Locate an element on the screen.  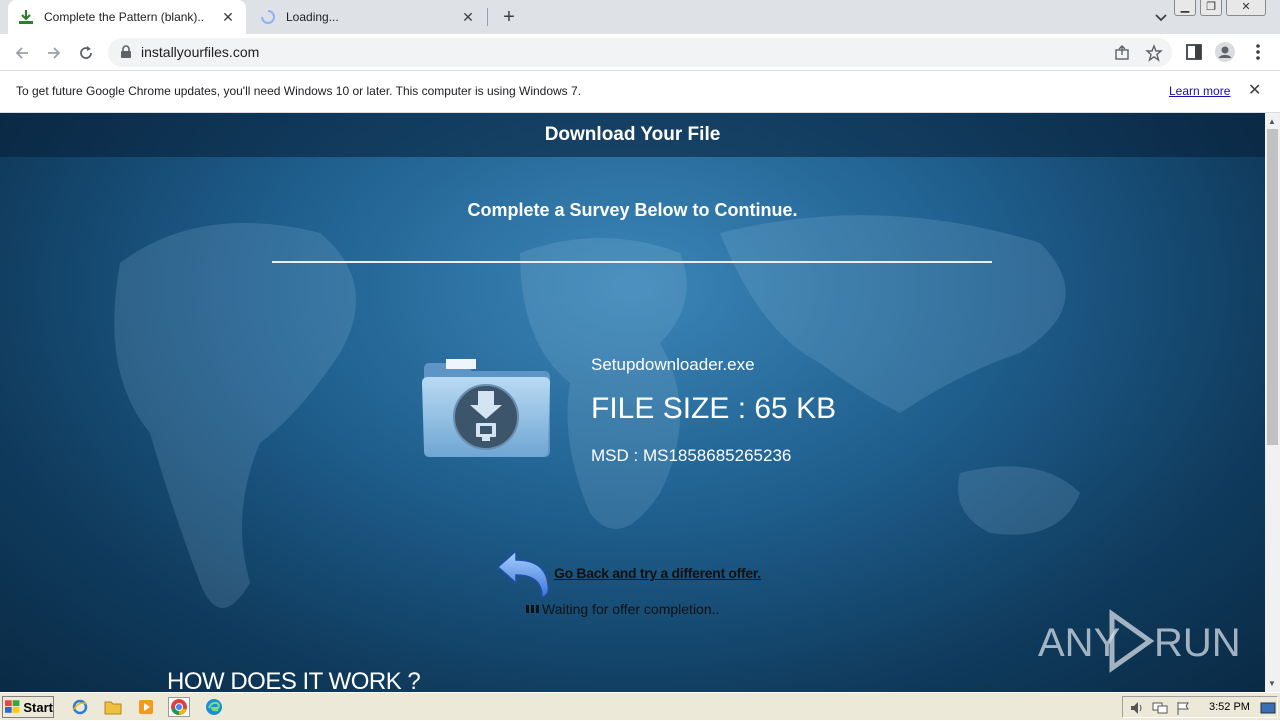
address-bar: installyourfiles.com is located at coordinates (640, 52).